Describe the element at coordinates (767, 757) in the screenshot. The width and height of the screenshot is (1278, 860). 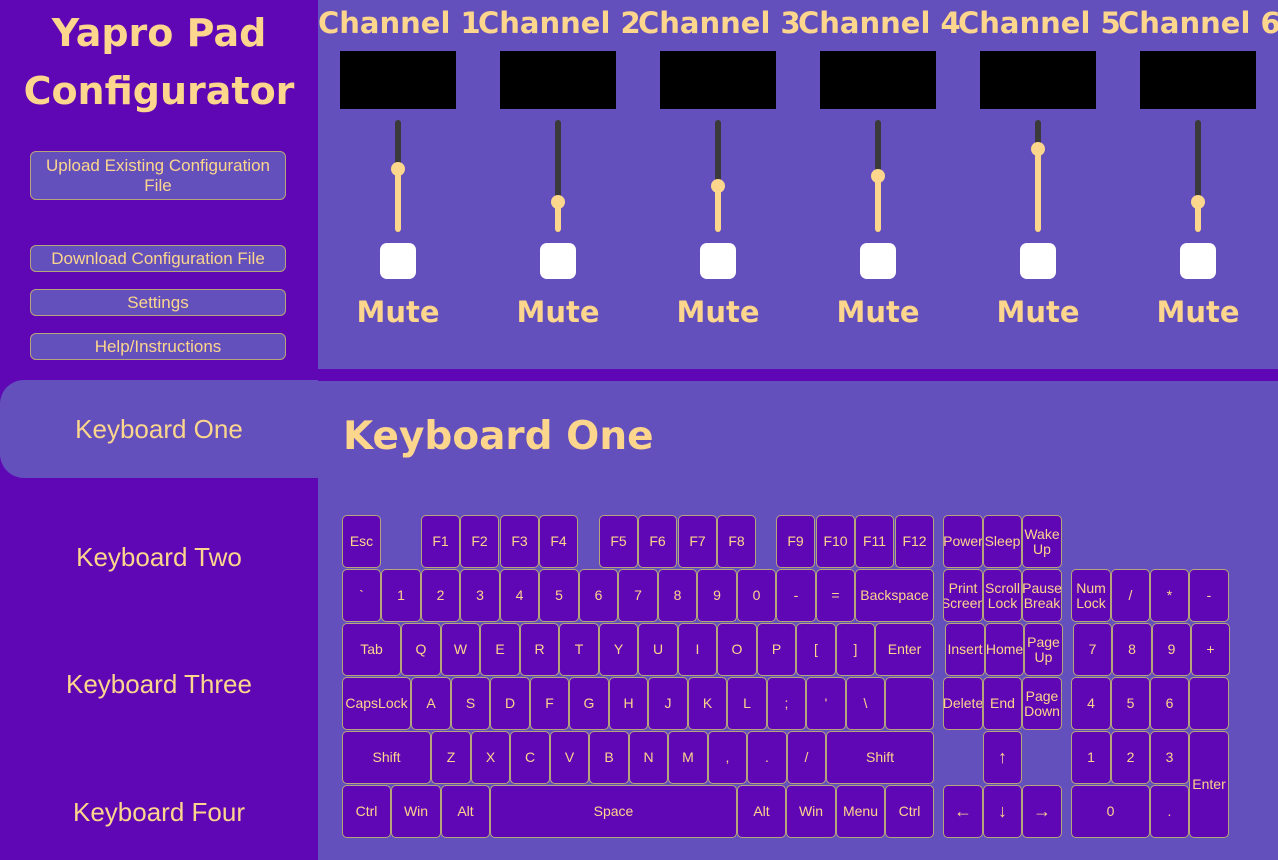
I see `key-period: .` at that location.